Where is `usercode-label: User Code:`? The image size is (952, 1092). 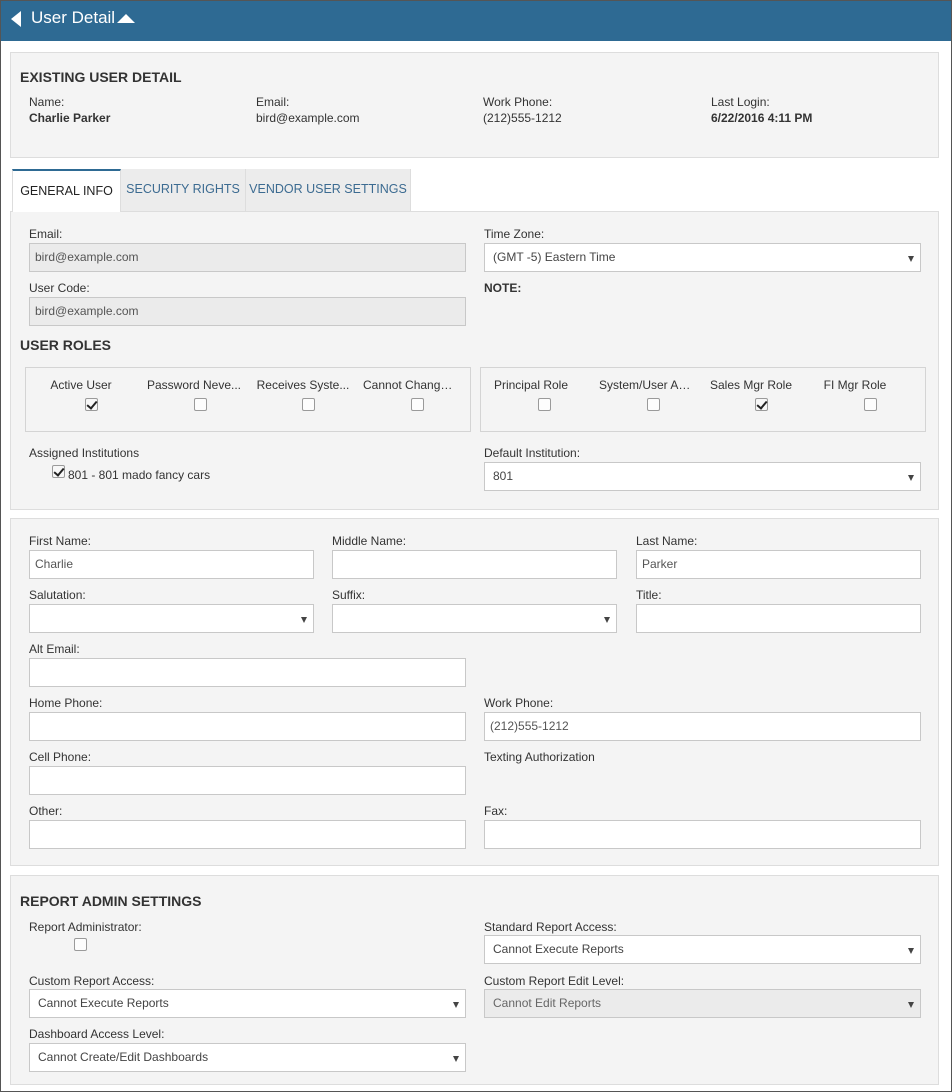 usercode-label: User Code: is located at coordinates (59, 288).